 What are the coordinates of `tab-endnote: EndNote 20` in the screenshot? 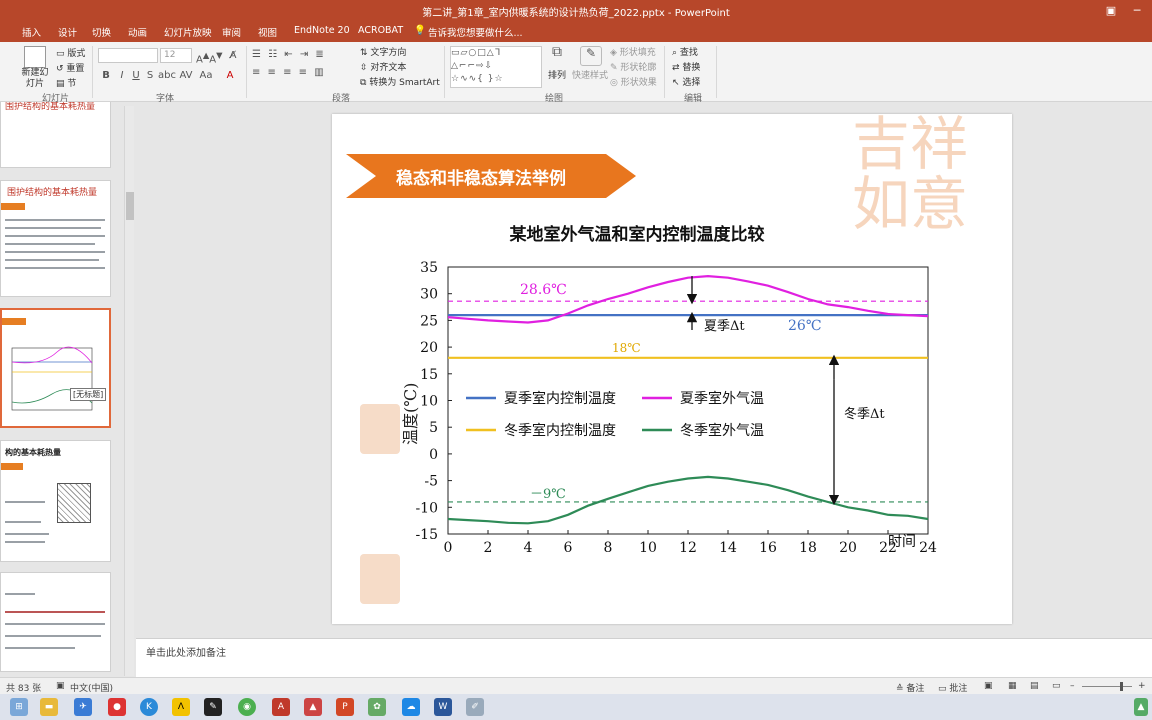 It's located at (322, 30).